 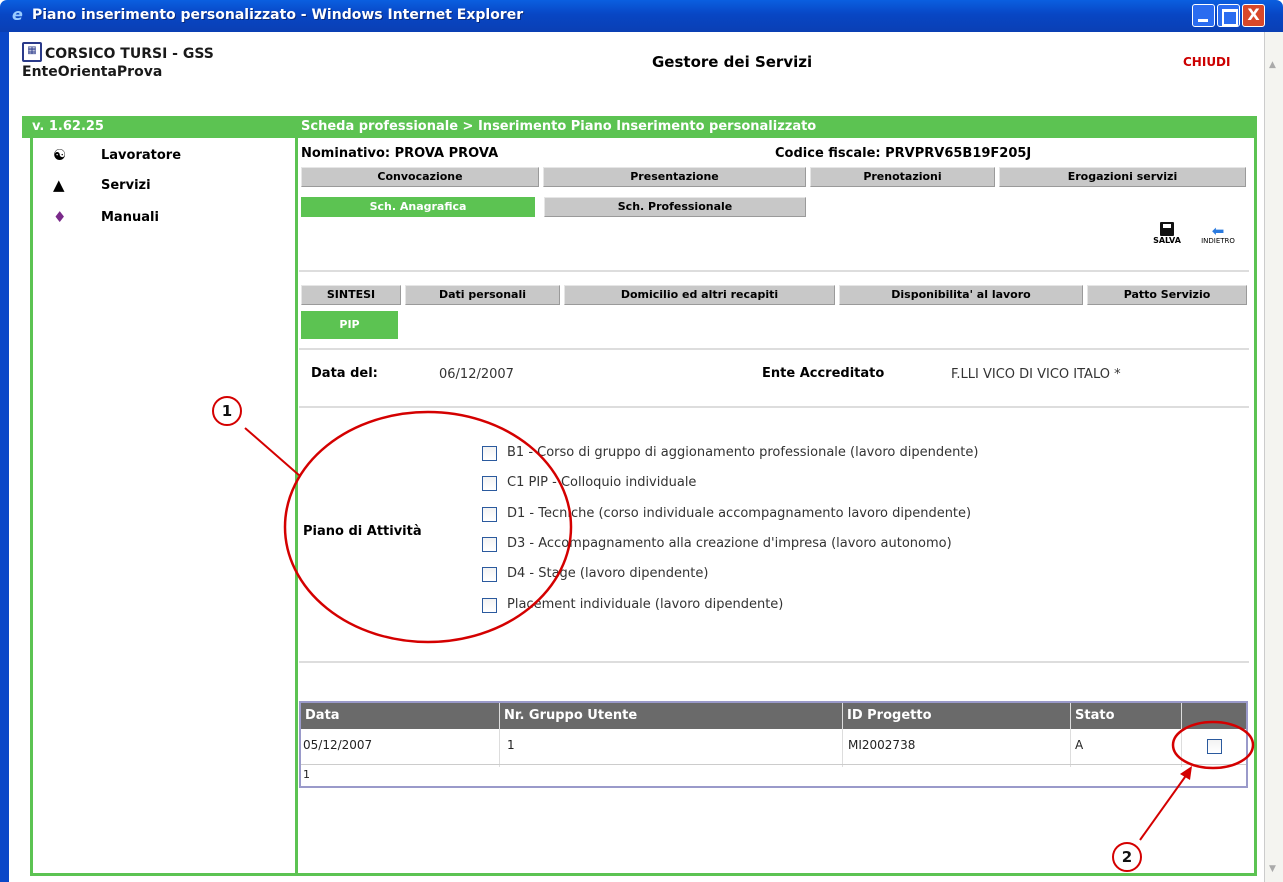 I want to click on tab-convocazione: Convocazione, so click(x=420, y=177).